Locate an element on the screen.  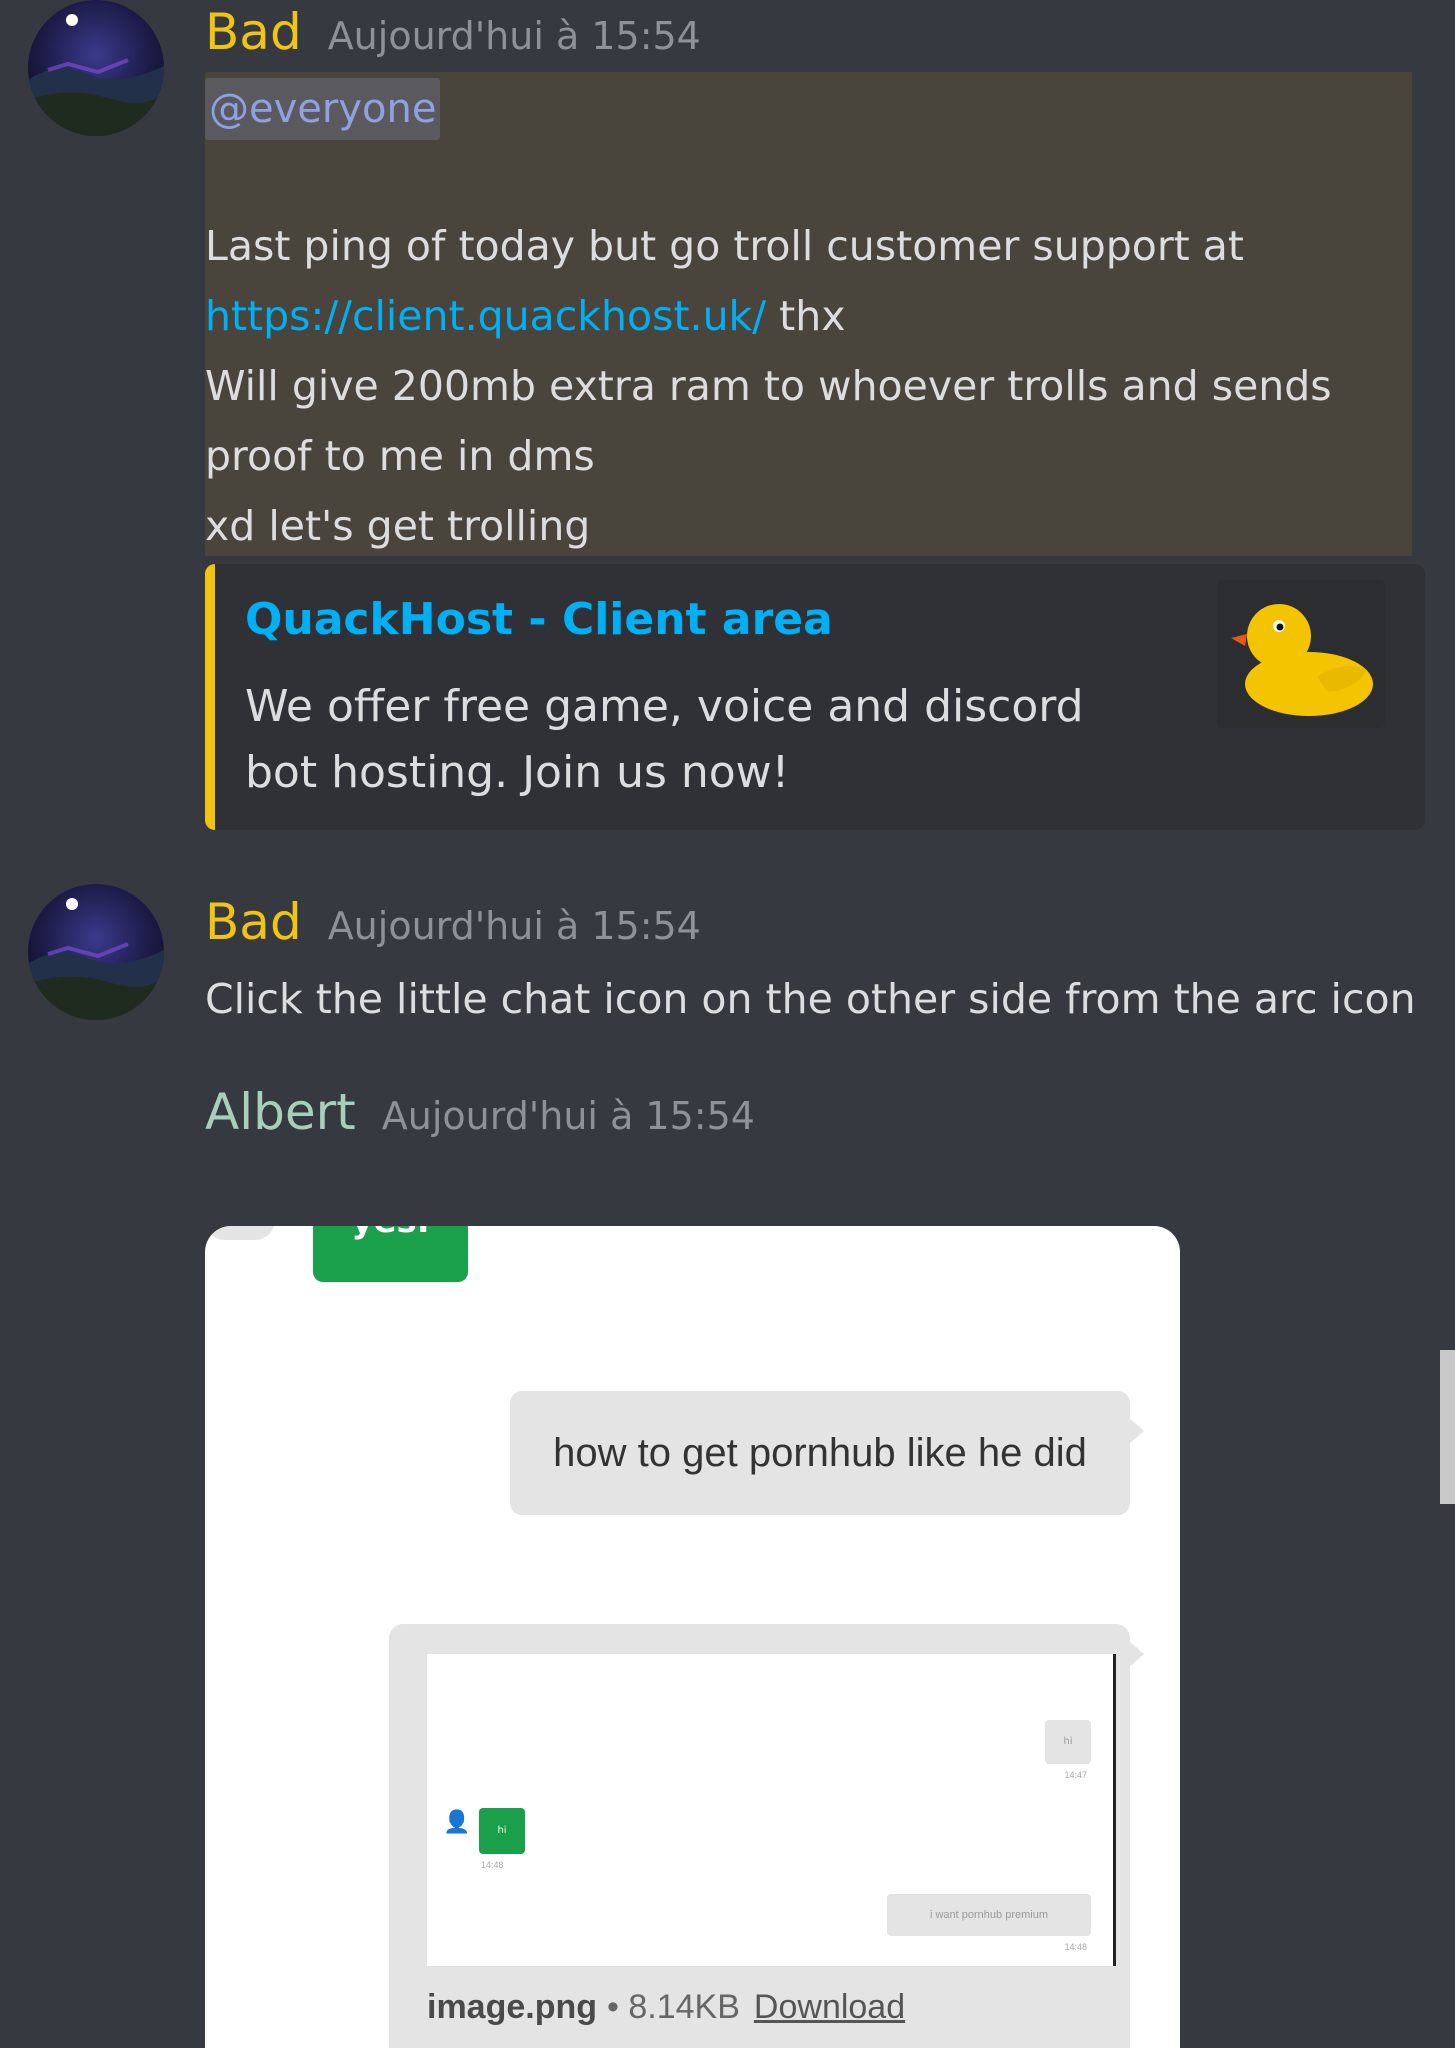
message-text: thx is located at coordinates (806, 316).